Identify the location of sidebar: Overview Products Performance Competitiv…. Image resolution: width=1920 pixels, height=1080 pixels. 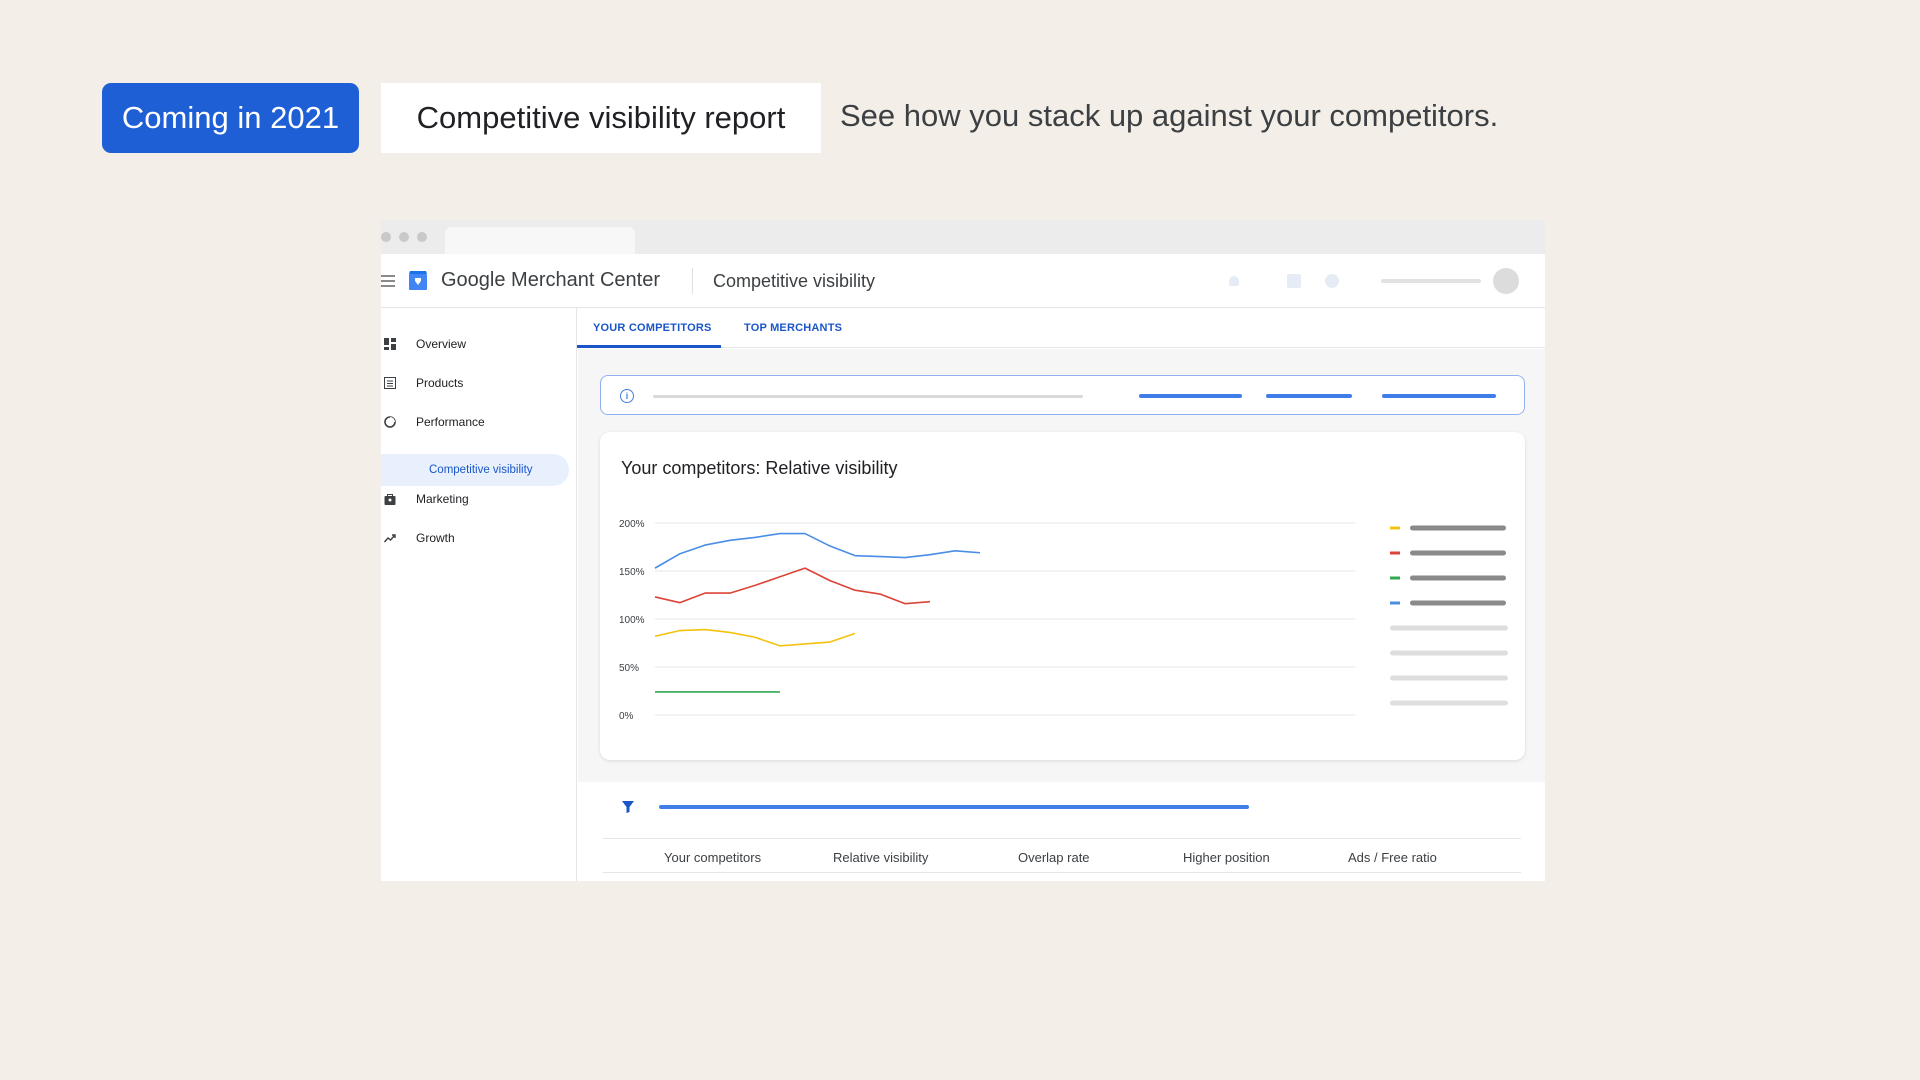
(479, 594).